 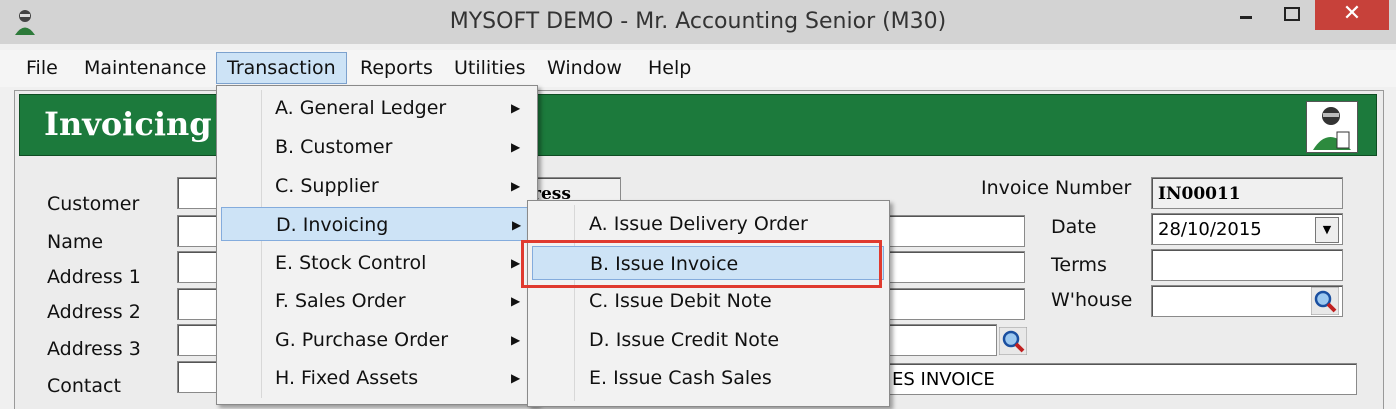 What do you see at coordinates (84, 386) in the screenshot?
I see `contact-label: Contact` at bounding box center [84, 386].